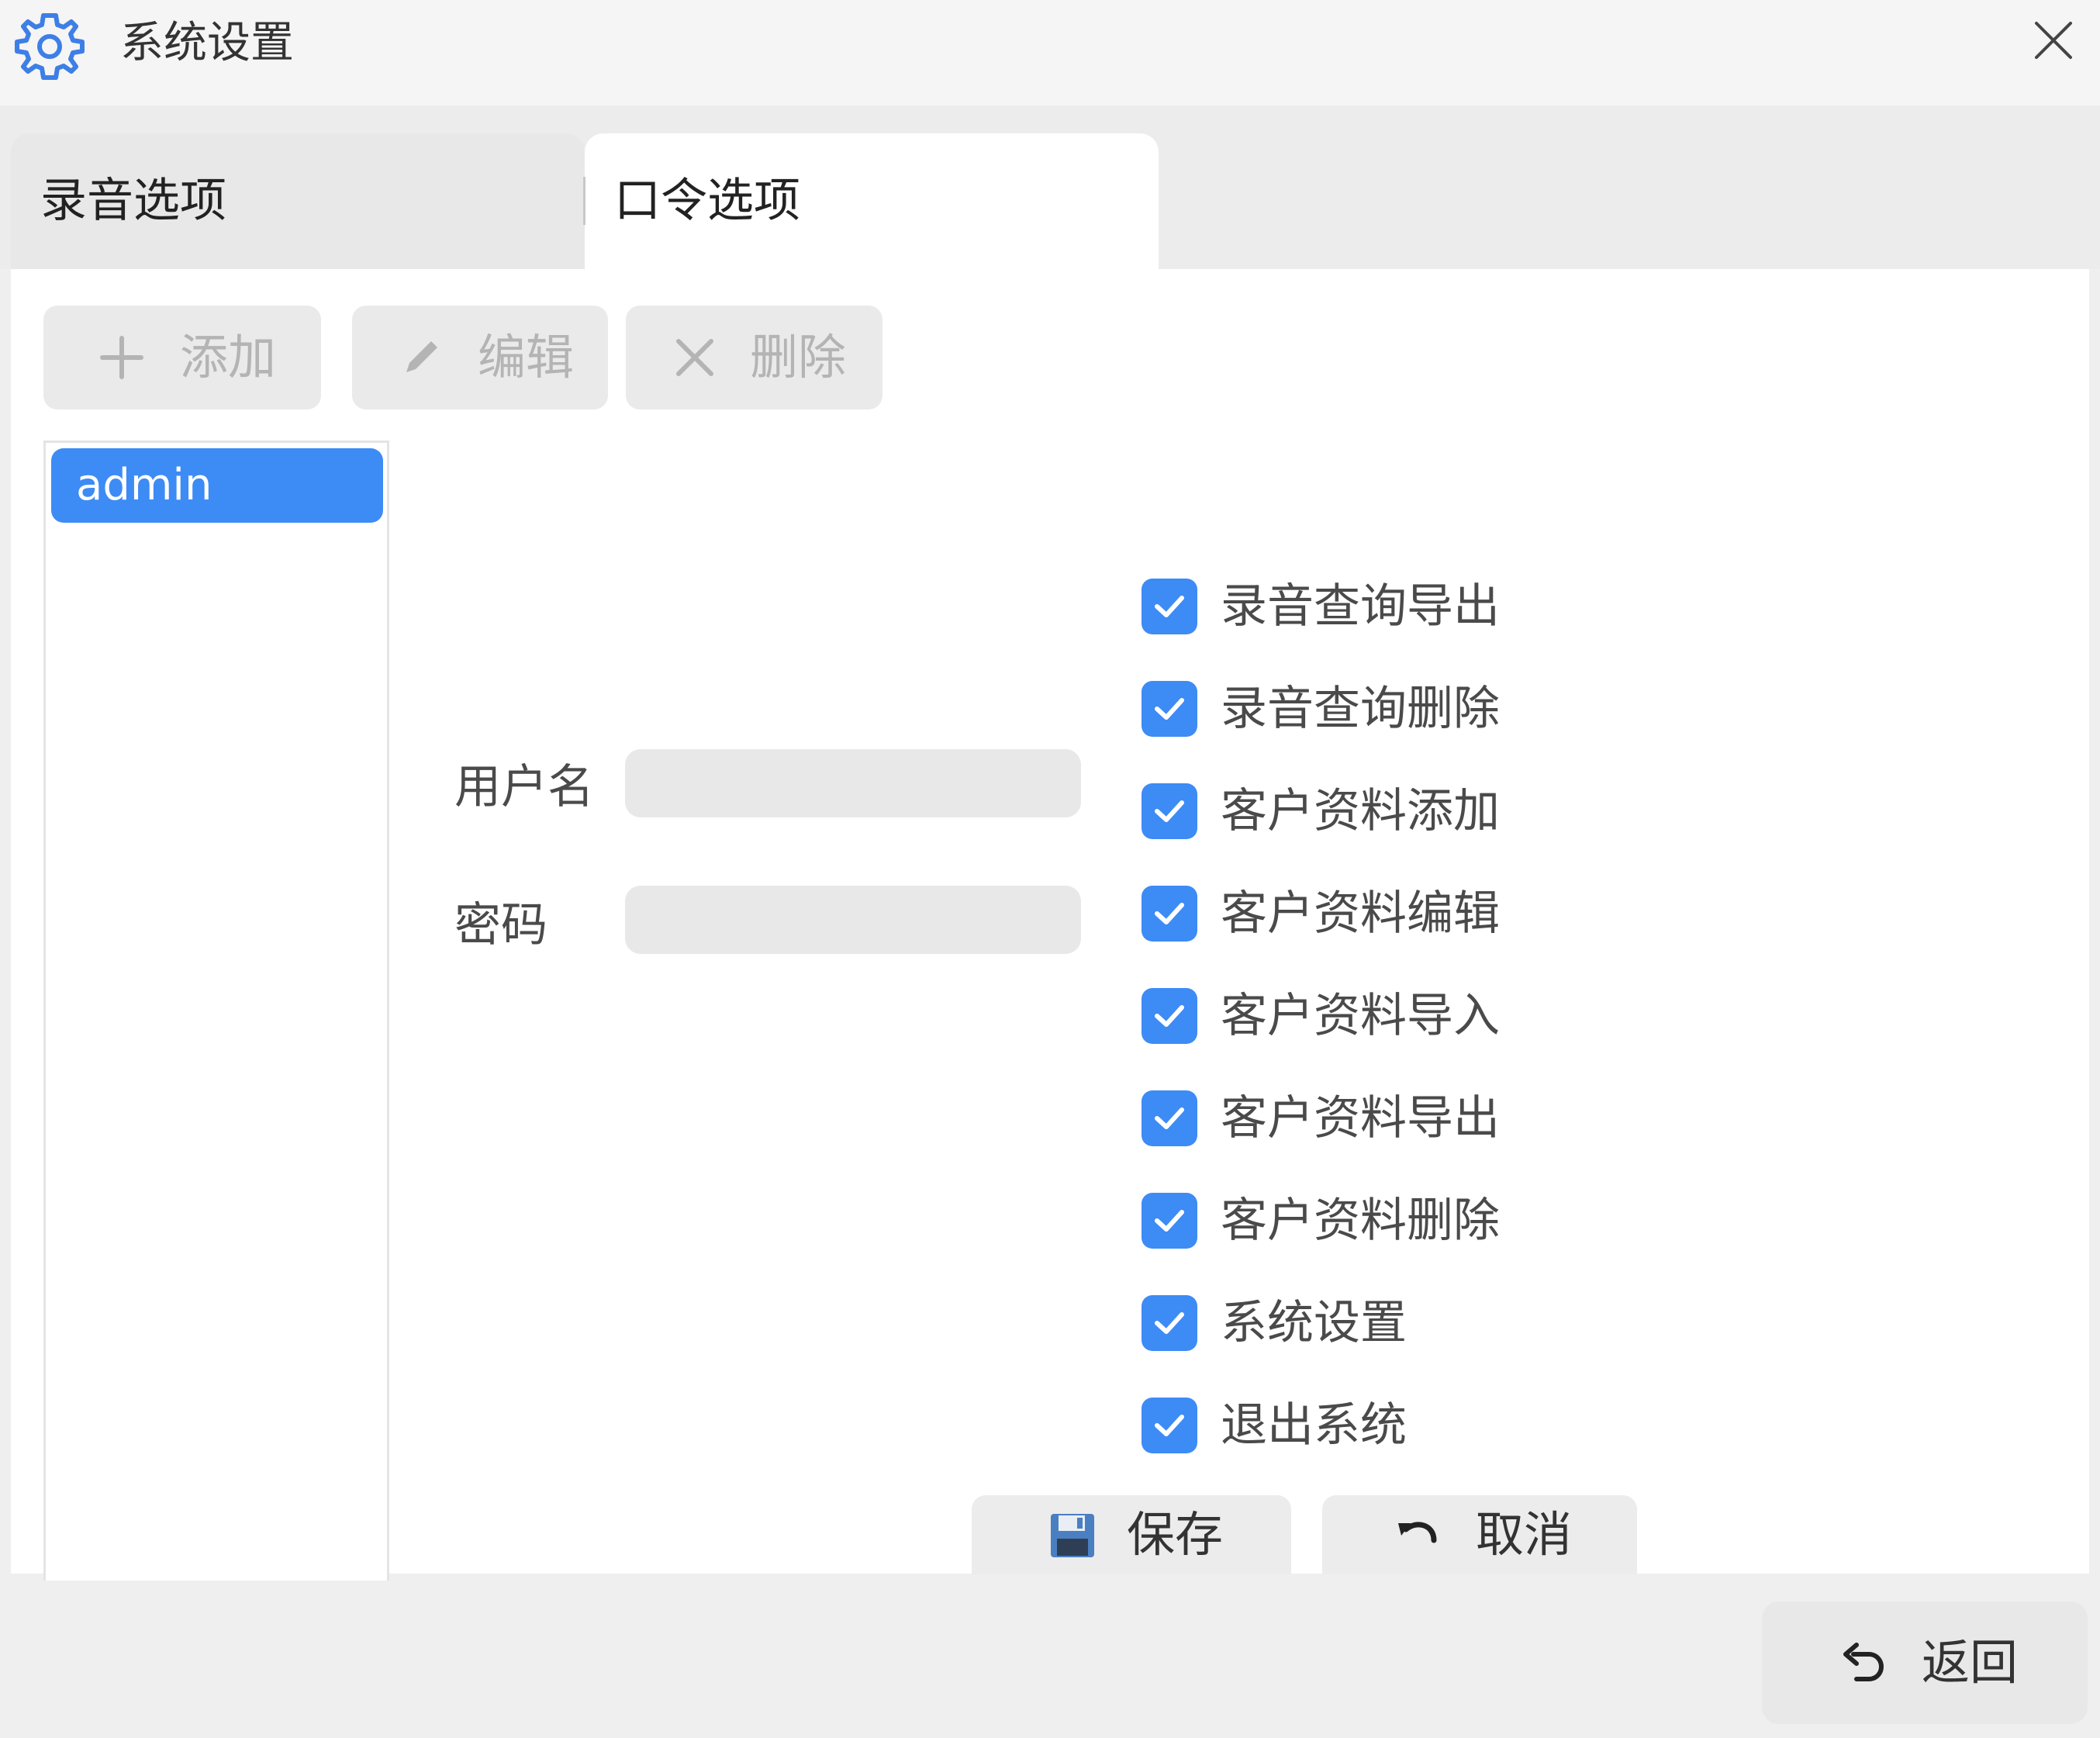  Describe the element at coordinates (798, 357) in the screenshot. I see `delete-button-label: 删除` at that location.